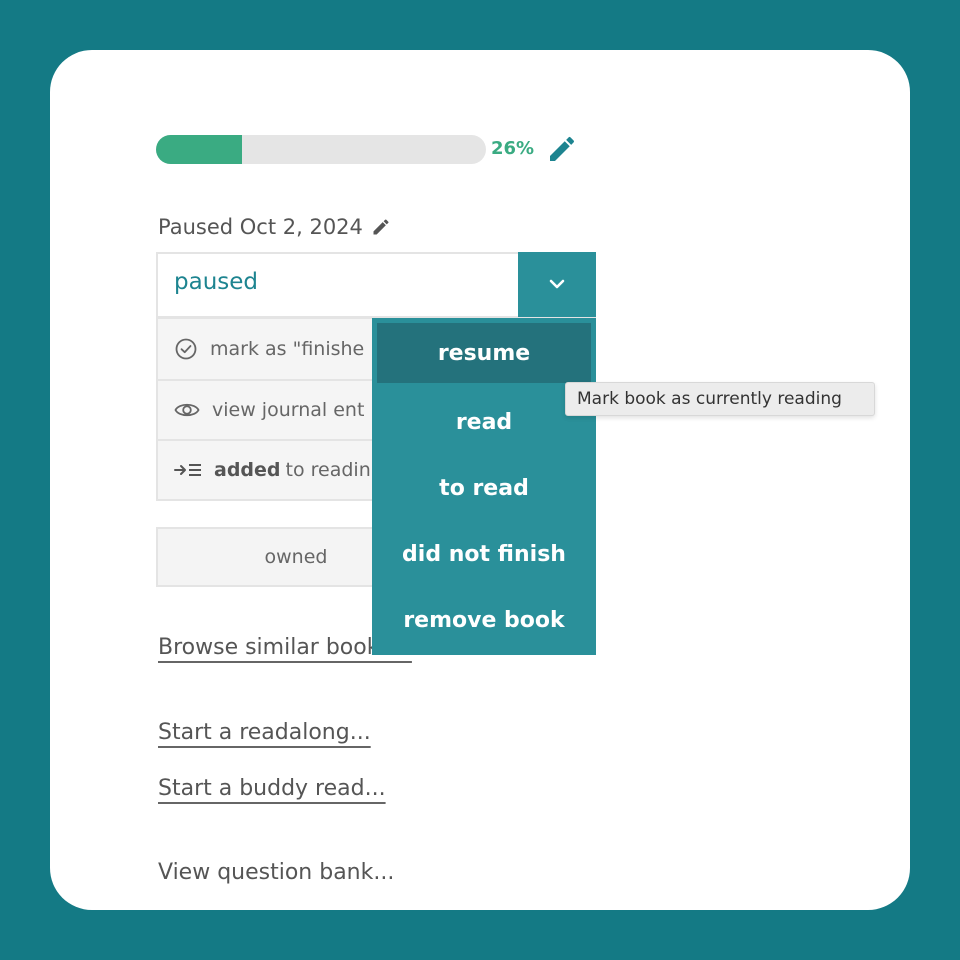  What do you see at coordinates (562, 149) in the screenshot?
I see `edit-progress-icon` at bounding box center [562, 149].